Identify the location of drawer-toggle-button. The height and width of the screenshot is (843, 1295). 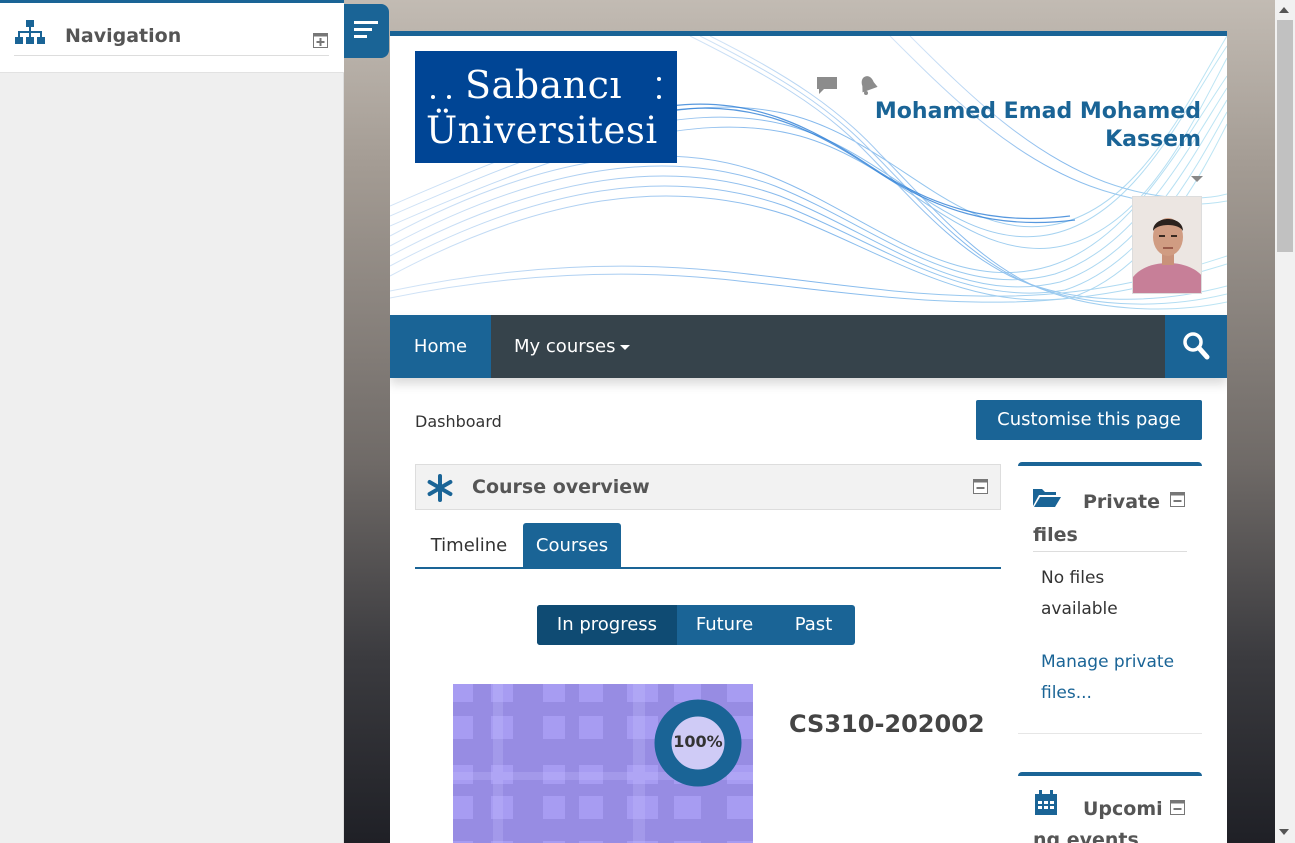
(366, 31).